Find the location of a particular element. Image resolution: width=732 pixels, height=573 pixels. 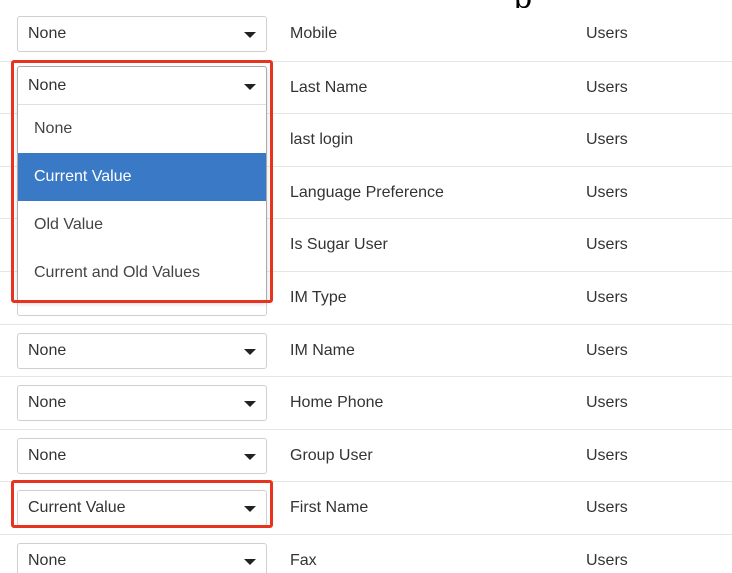

field-name: Group User is located at coordinates (331, 455).